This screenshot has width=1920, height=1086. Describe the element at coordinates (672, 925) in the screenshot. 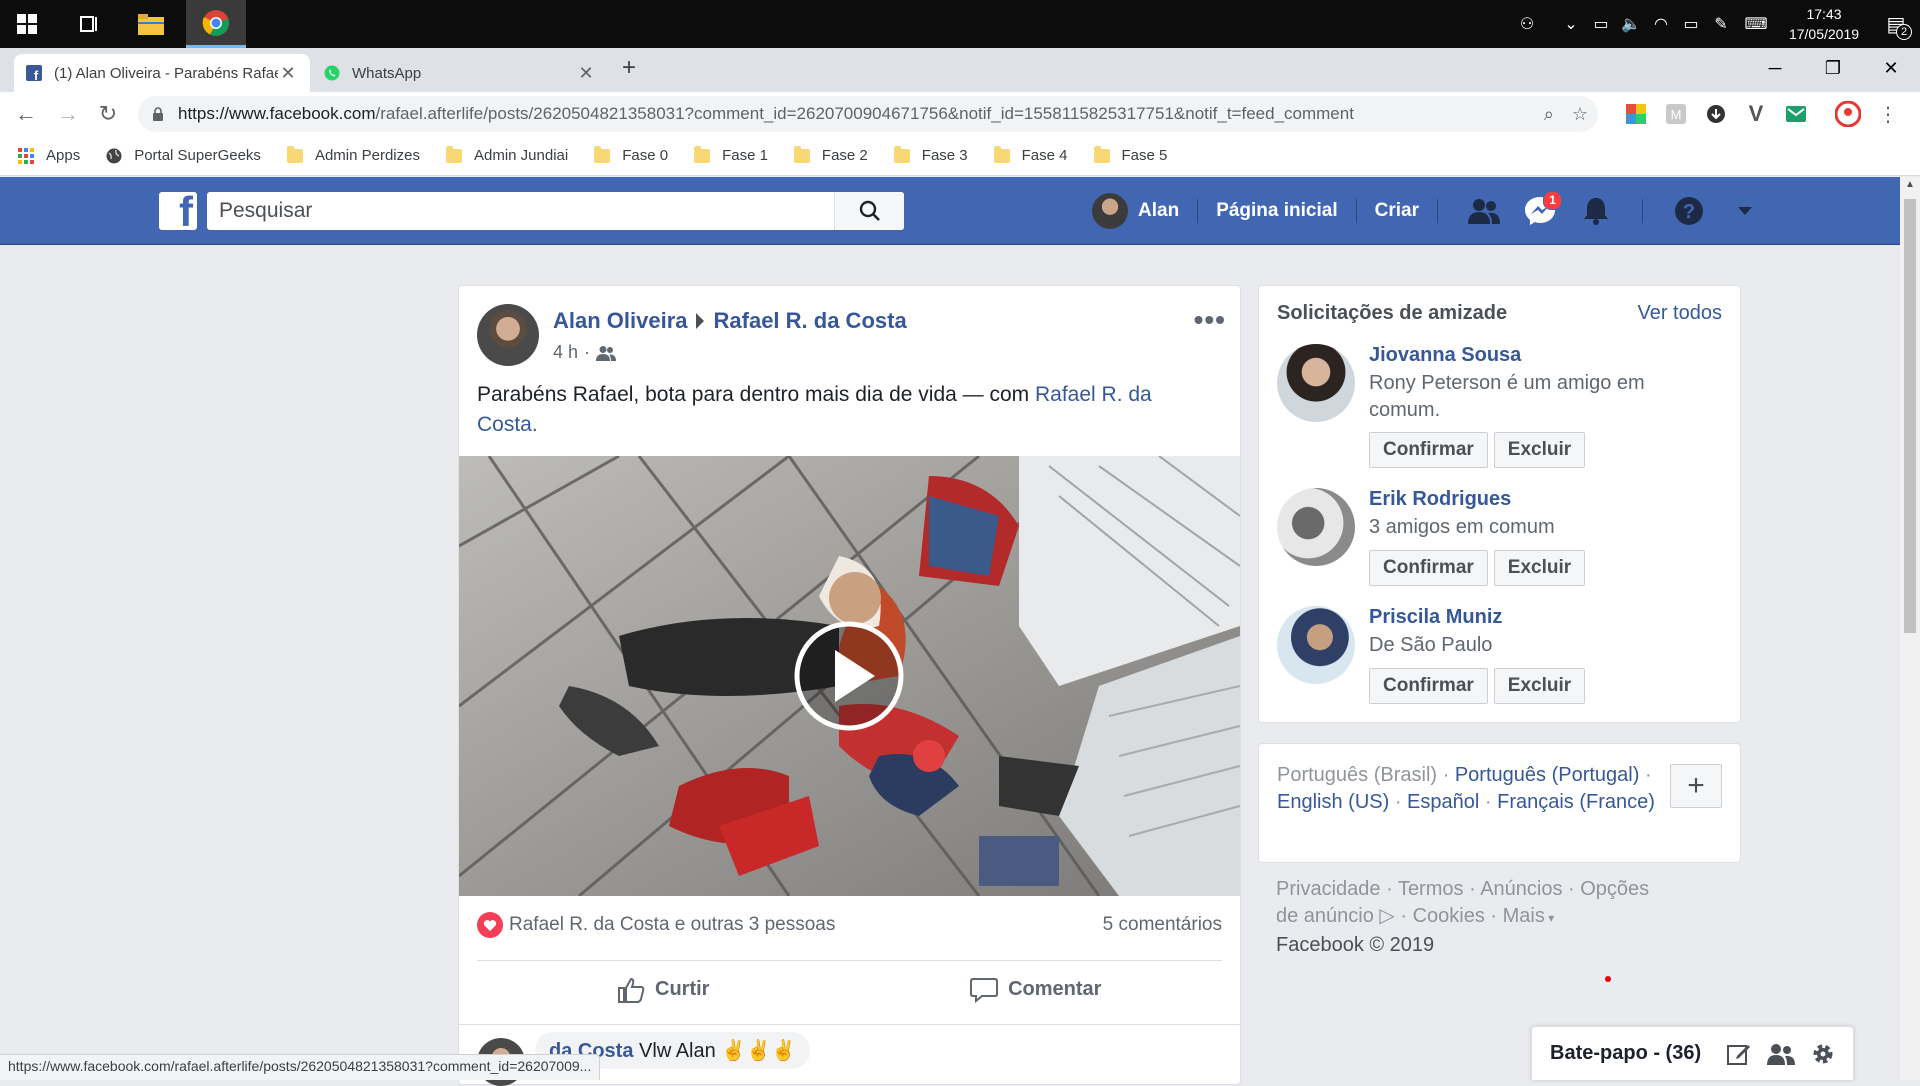

I see `reactions-summary: Rafael R. da Costa e outras 3 pessoas` at that location.